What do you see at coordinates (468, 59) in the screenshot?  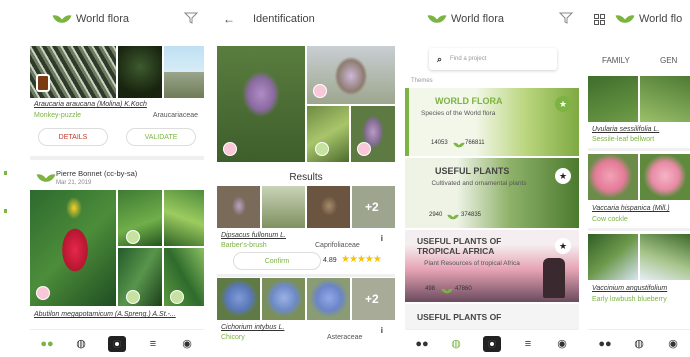 I see `search-input: Find a project` at bounding box center [468, 59].